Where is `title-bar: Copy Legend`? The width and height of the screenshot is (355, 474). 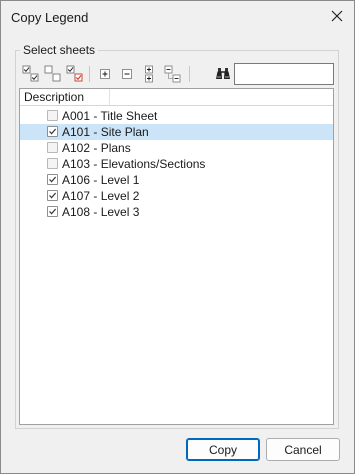 title-bar: Copy Legend is located at coordinates (177, 17).